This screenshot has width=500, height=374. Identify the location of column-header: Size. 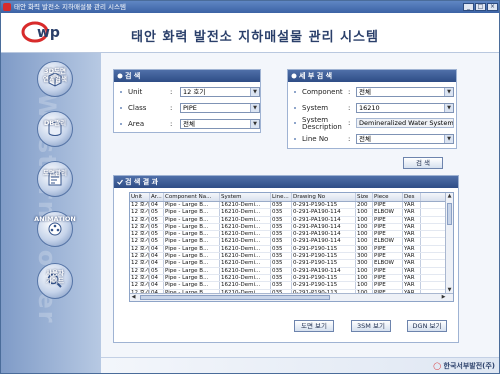
(364, 197).